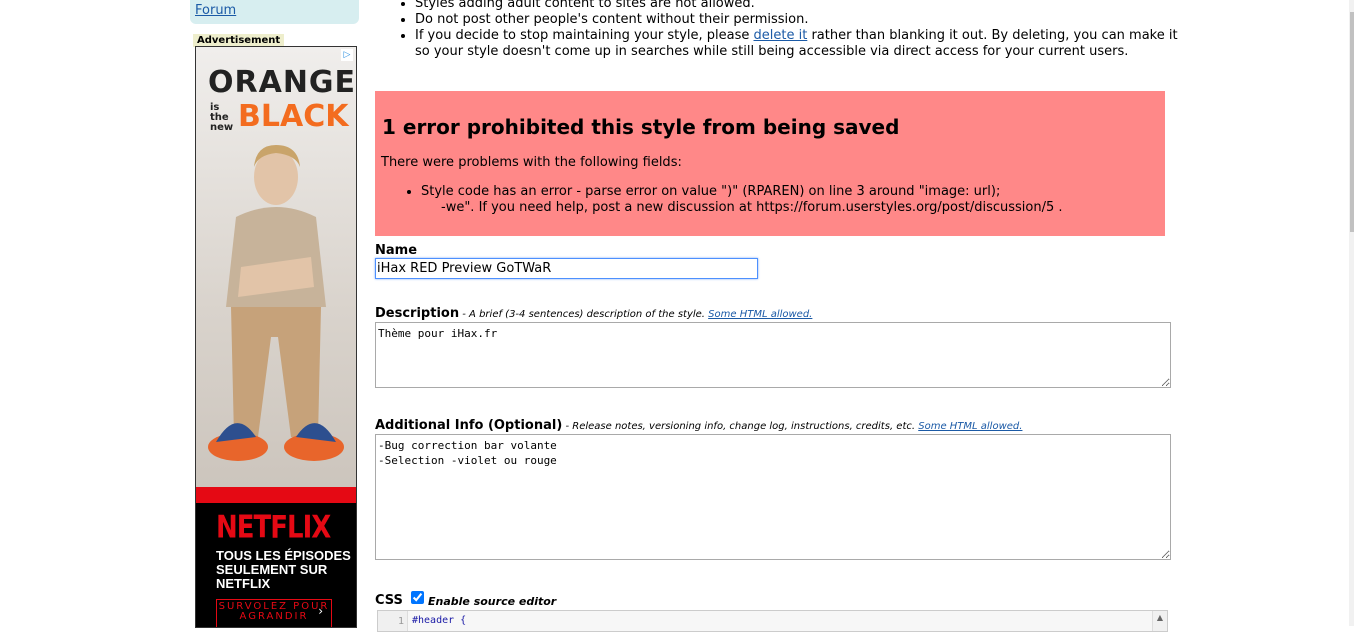  What do you see at coordinates (781, 35) in the screenshot?
I see `delete-it-link: delete it` at bounding box center [781, 35].